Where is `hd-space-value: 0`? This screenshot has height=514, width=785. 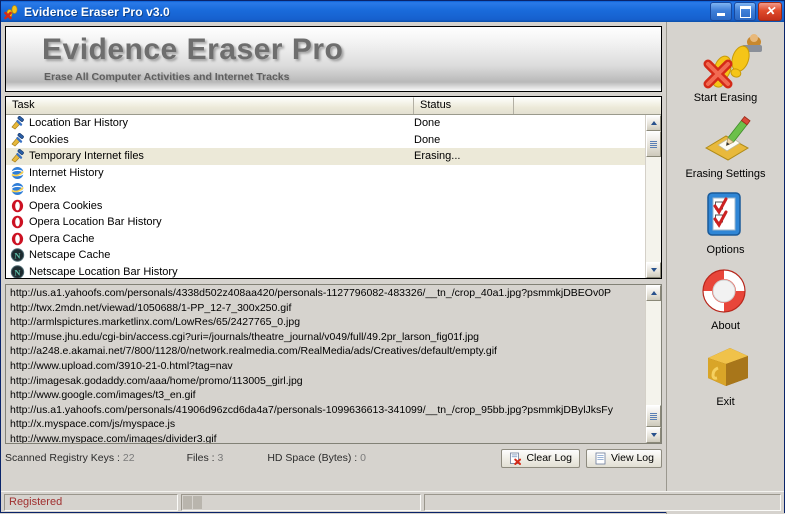 hd-space-value: 0 is located at coordinates (363, 458).